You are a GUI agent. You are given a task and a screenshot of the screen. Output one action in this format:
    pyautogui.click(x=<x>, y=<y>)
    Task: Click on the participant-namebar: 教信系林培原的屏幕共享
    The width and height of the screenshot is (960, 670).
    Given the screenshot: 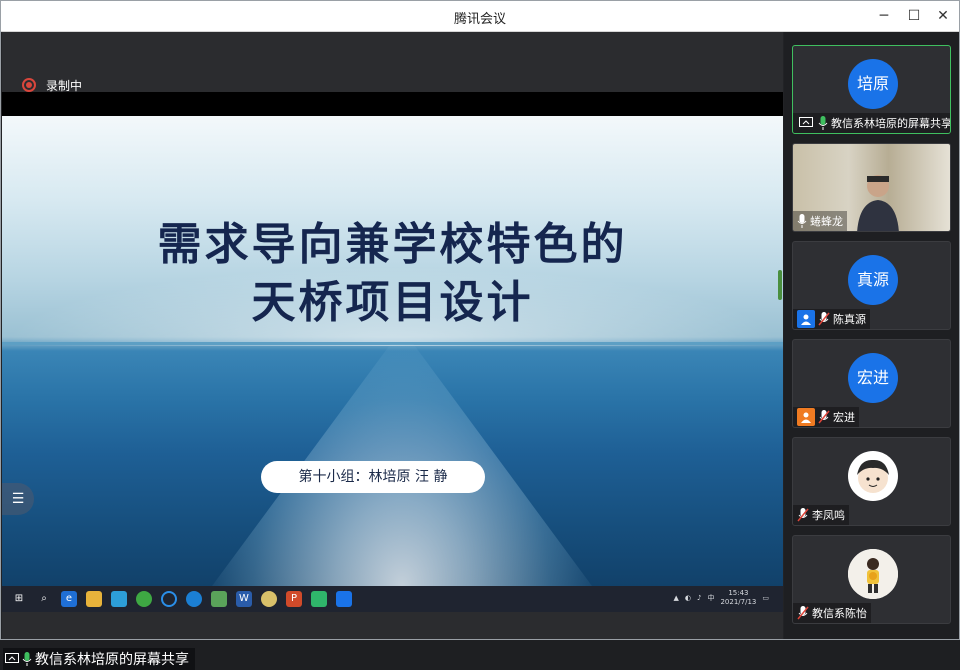 What is the action you would take?
    pyautogui.click(x=872, y=123)
    